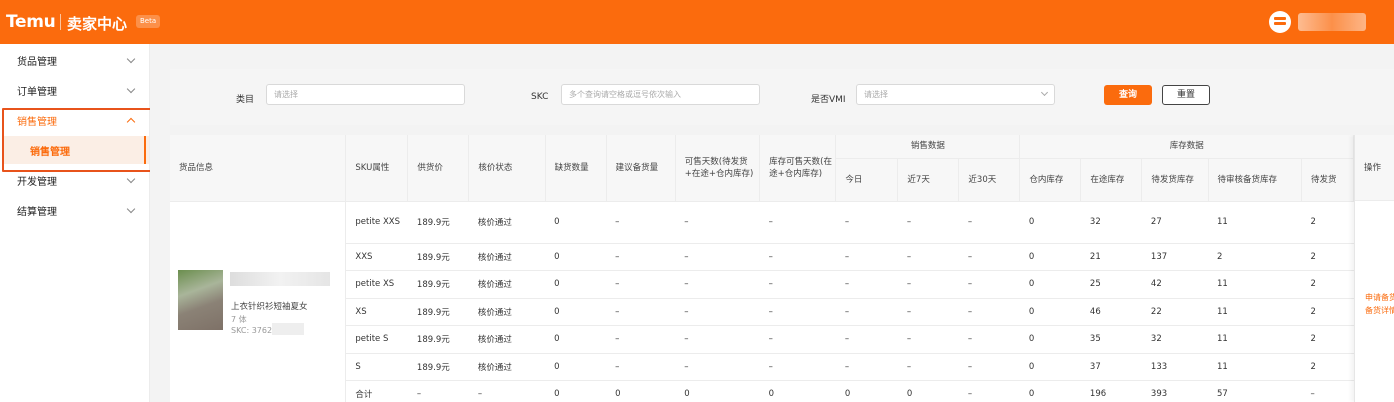 The width and height of the screenshot is (1394, 402). Describe the element at coordinates (928, 180) in the screenshot. I see `th-last7: 近7天` at that location.